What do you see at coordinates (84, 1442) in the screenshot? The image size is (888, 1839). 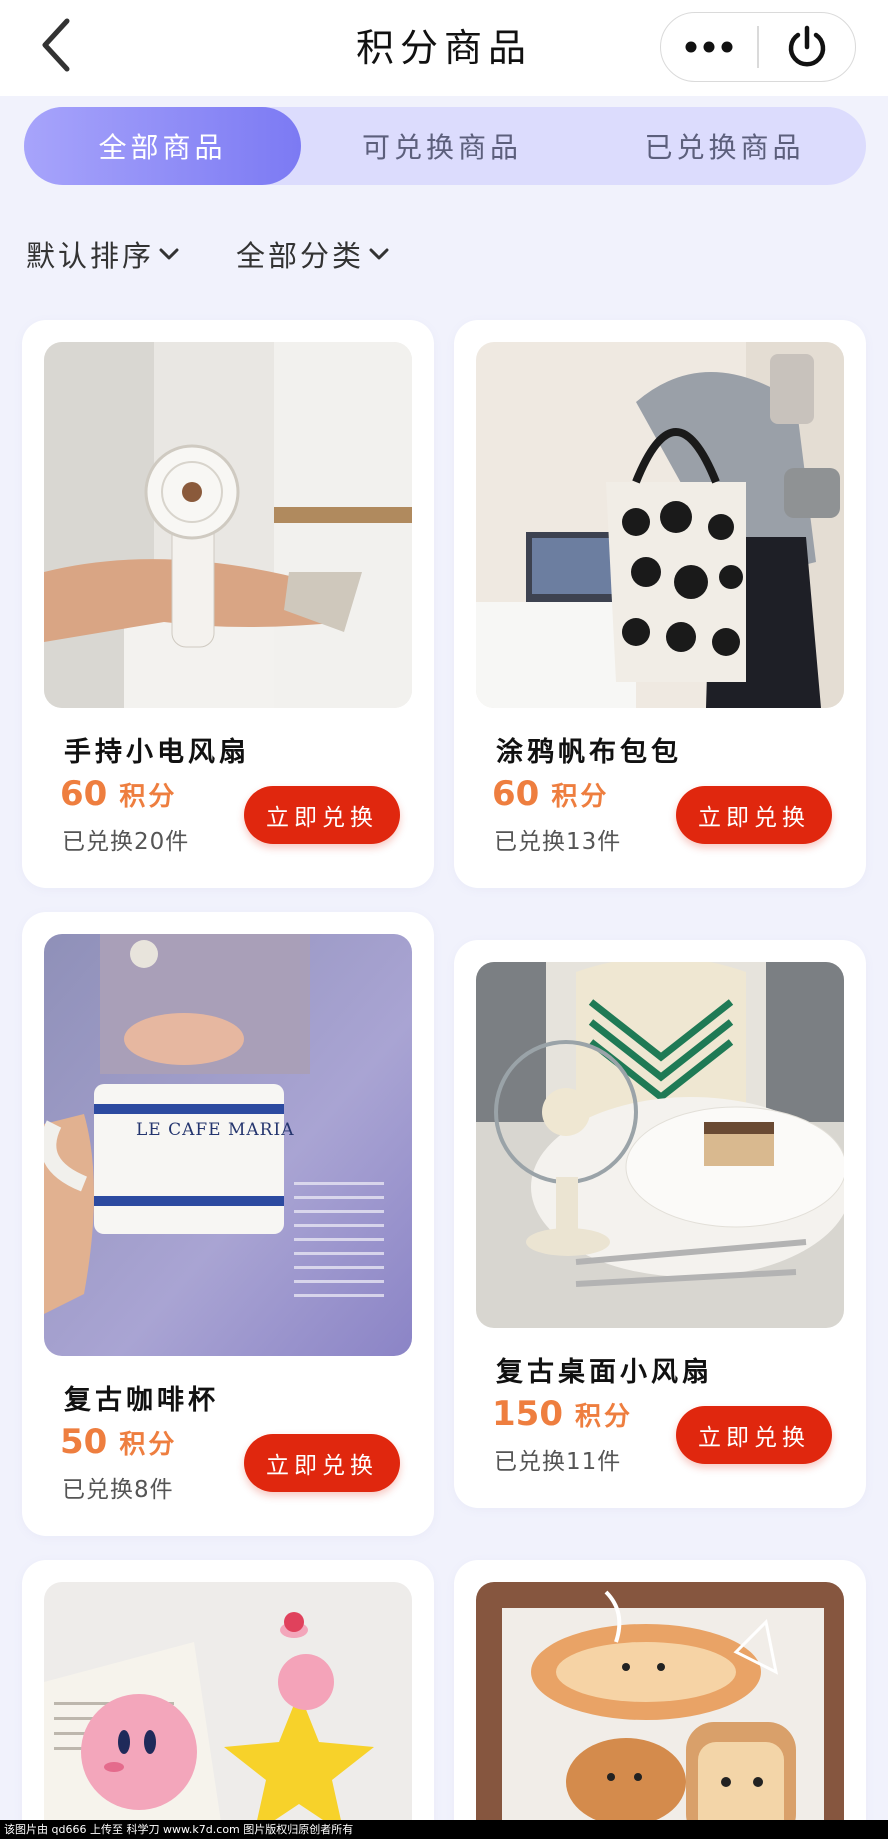 I see `points-value: 50` at bounding box center [84, 1442].